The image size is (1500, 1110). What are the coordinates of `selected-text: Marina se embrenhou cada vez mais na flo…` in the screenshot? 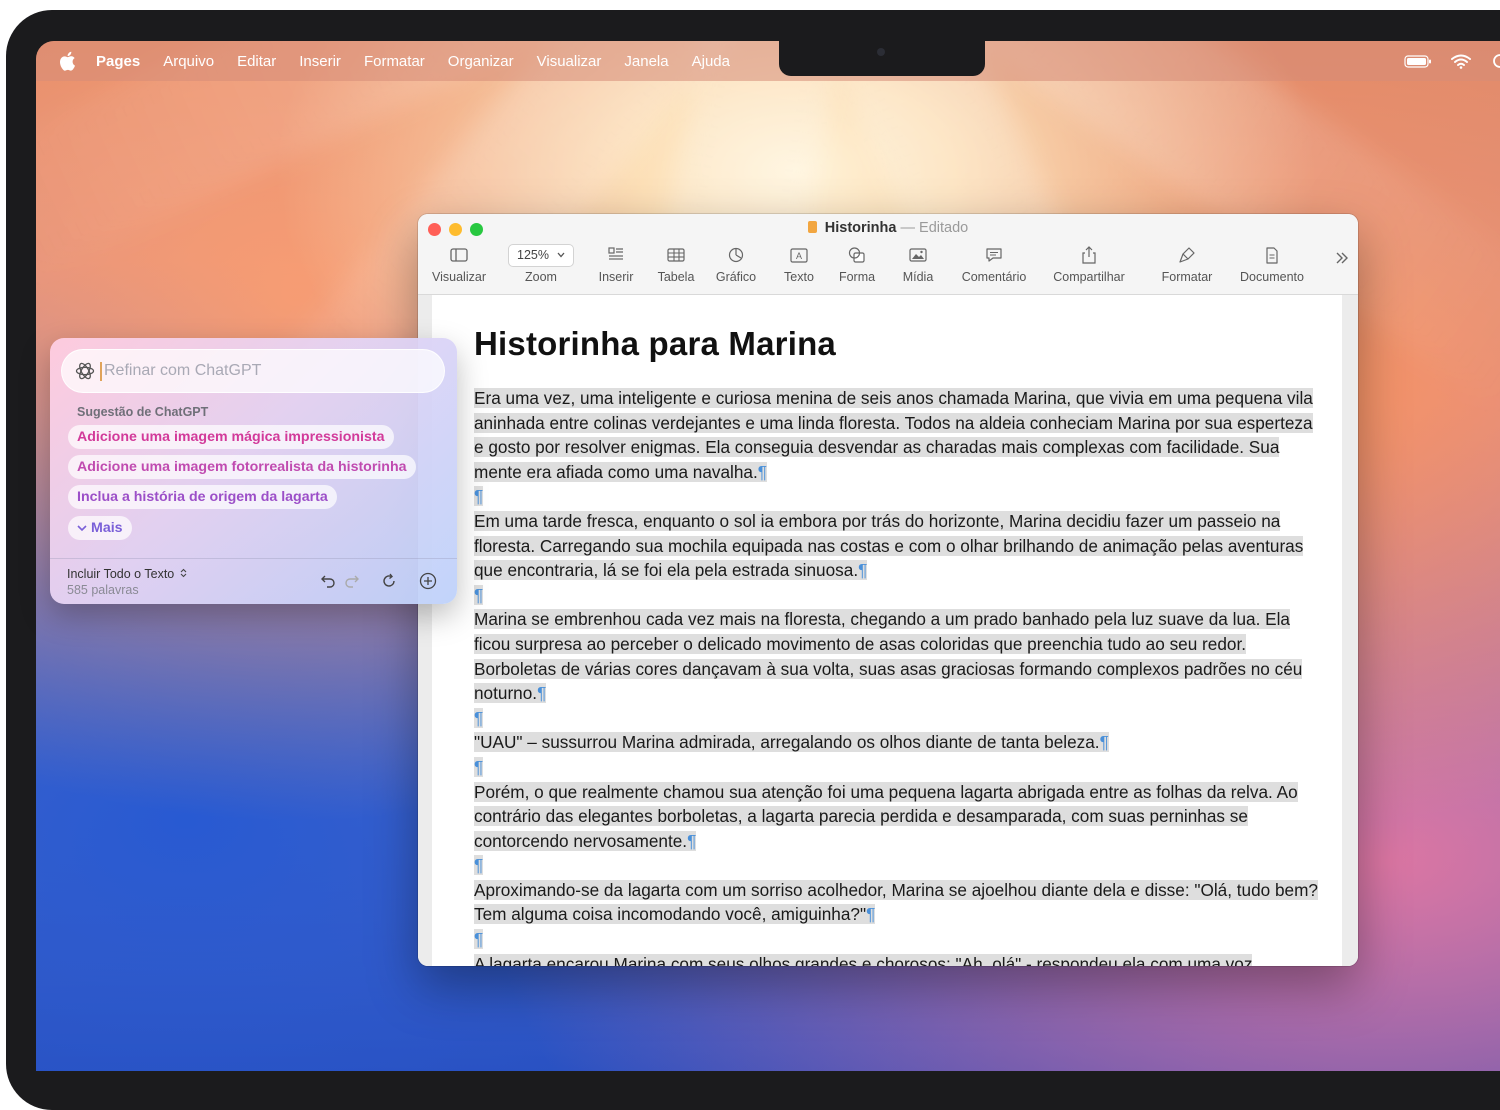 It's located at (888, 656).